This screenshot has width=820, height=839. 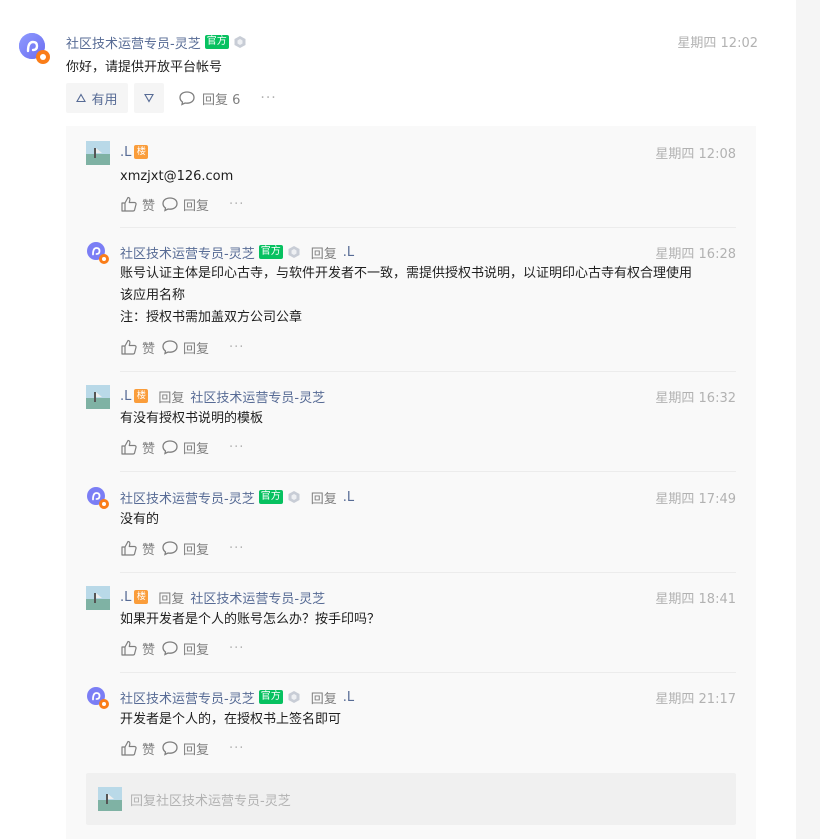 I want to click on comment-time: 星期四 12:02, so click(x=717, y=43).